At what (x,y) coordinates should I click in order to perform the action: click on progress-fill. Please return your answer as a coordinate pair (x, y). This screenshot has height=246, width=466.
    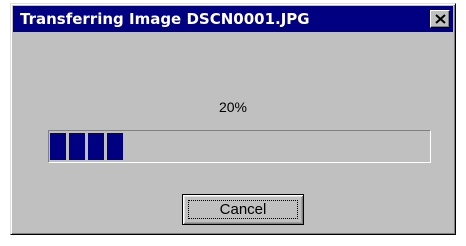
    Looking at the image, I should click on (239, 146).